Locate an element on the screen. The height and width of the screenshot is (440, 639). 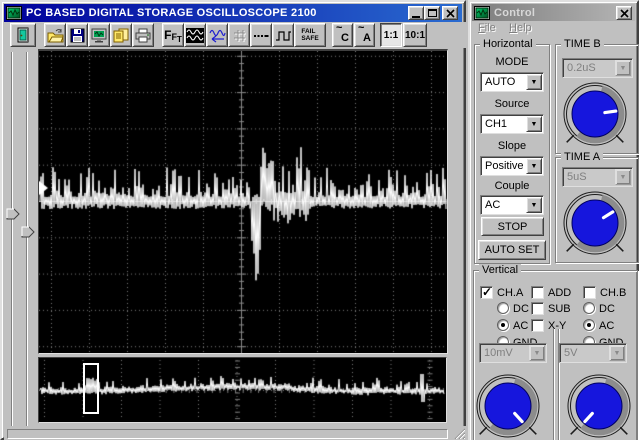
ratio-10-1-label: 10:1 is located at coordinates (414, 35).